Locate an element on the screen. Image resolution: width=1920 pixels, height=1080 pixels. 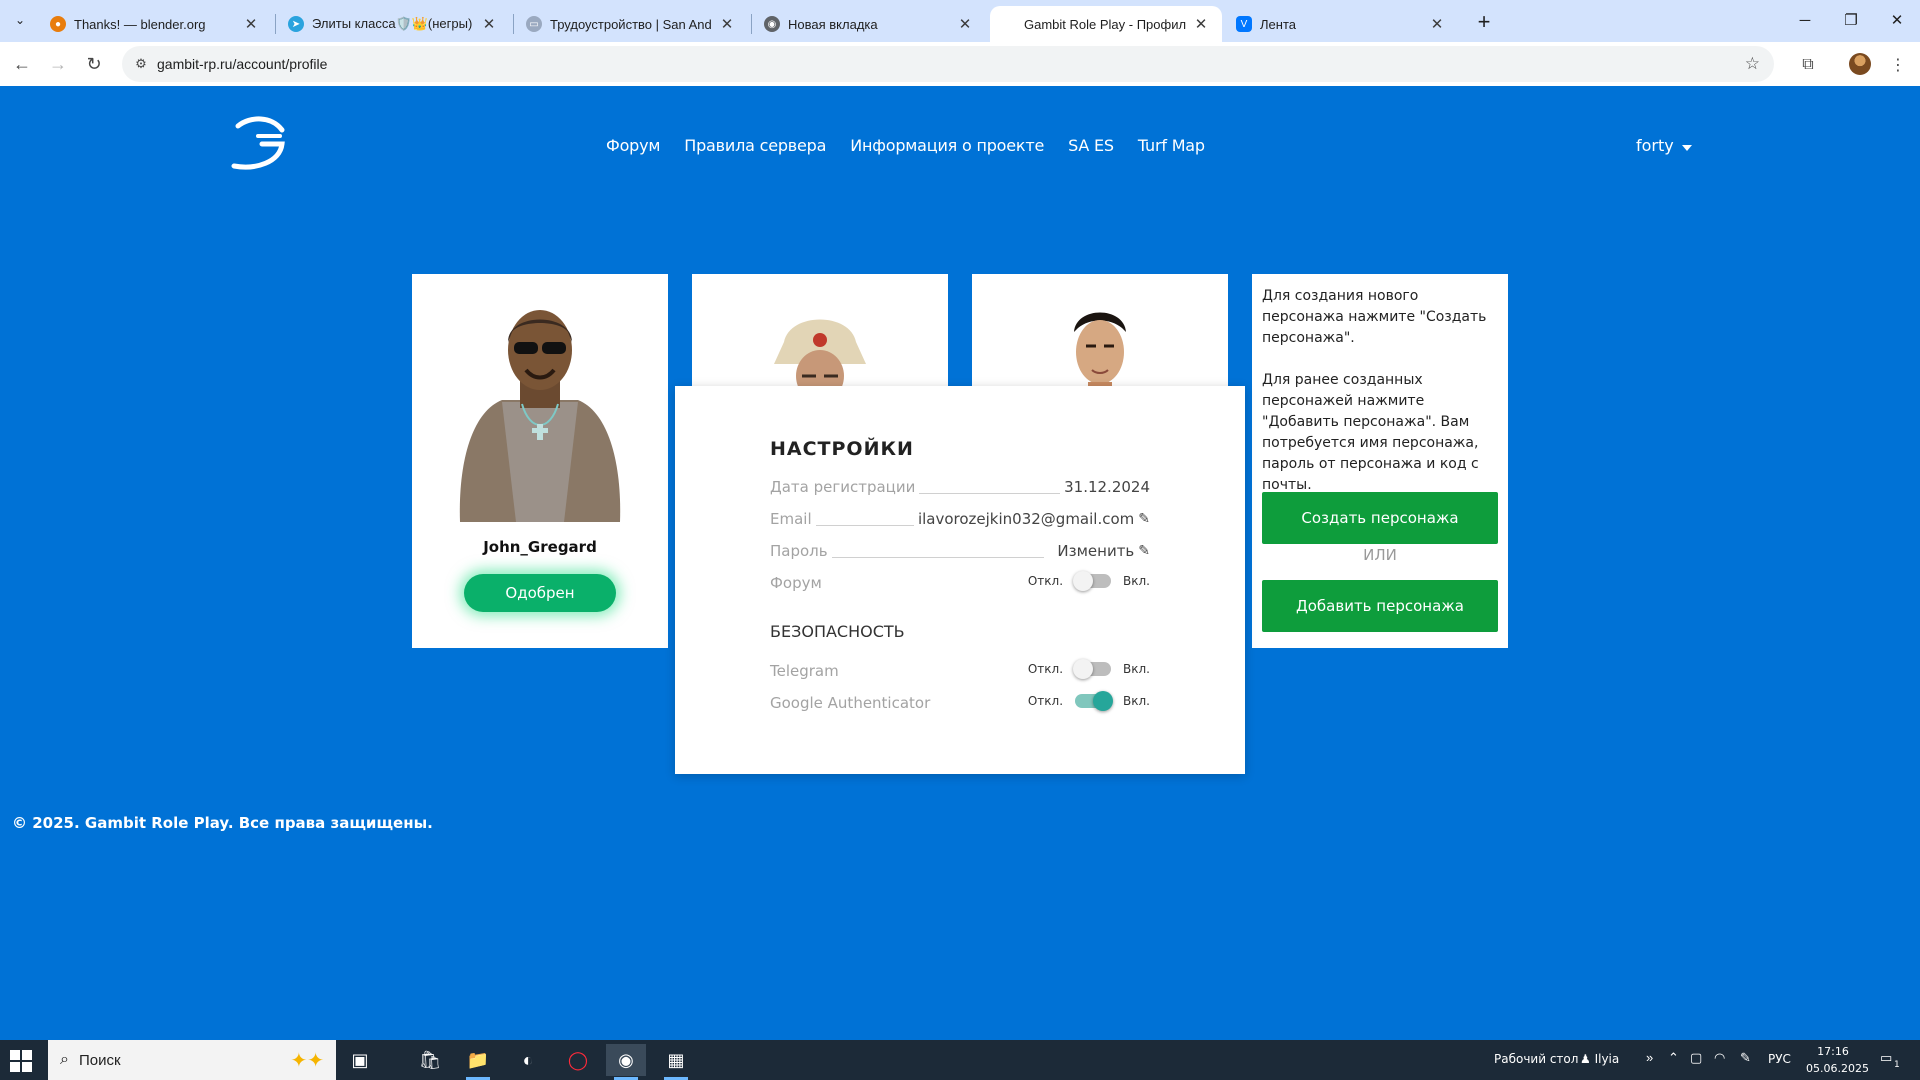
tab-title: Трудоустройство | San Andreas is located at coordinates (631, 24).